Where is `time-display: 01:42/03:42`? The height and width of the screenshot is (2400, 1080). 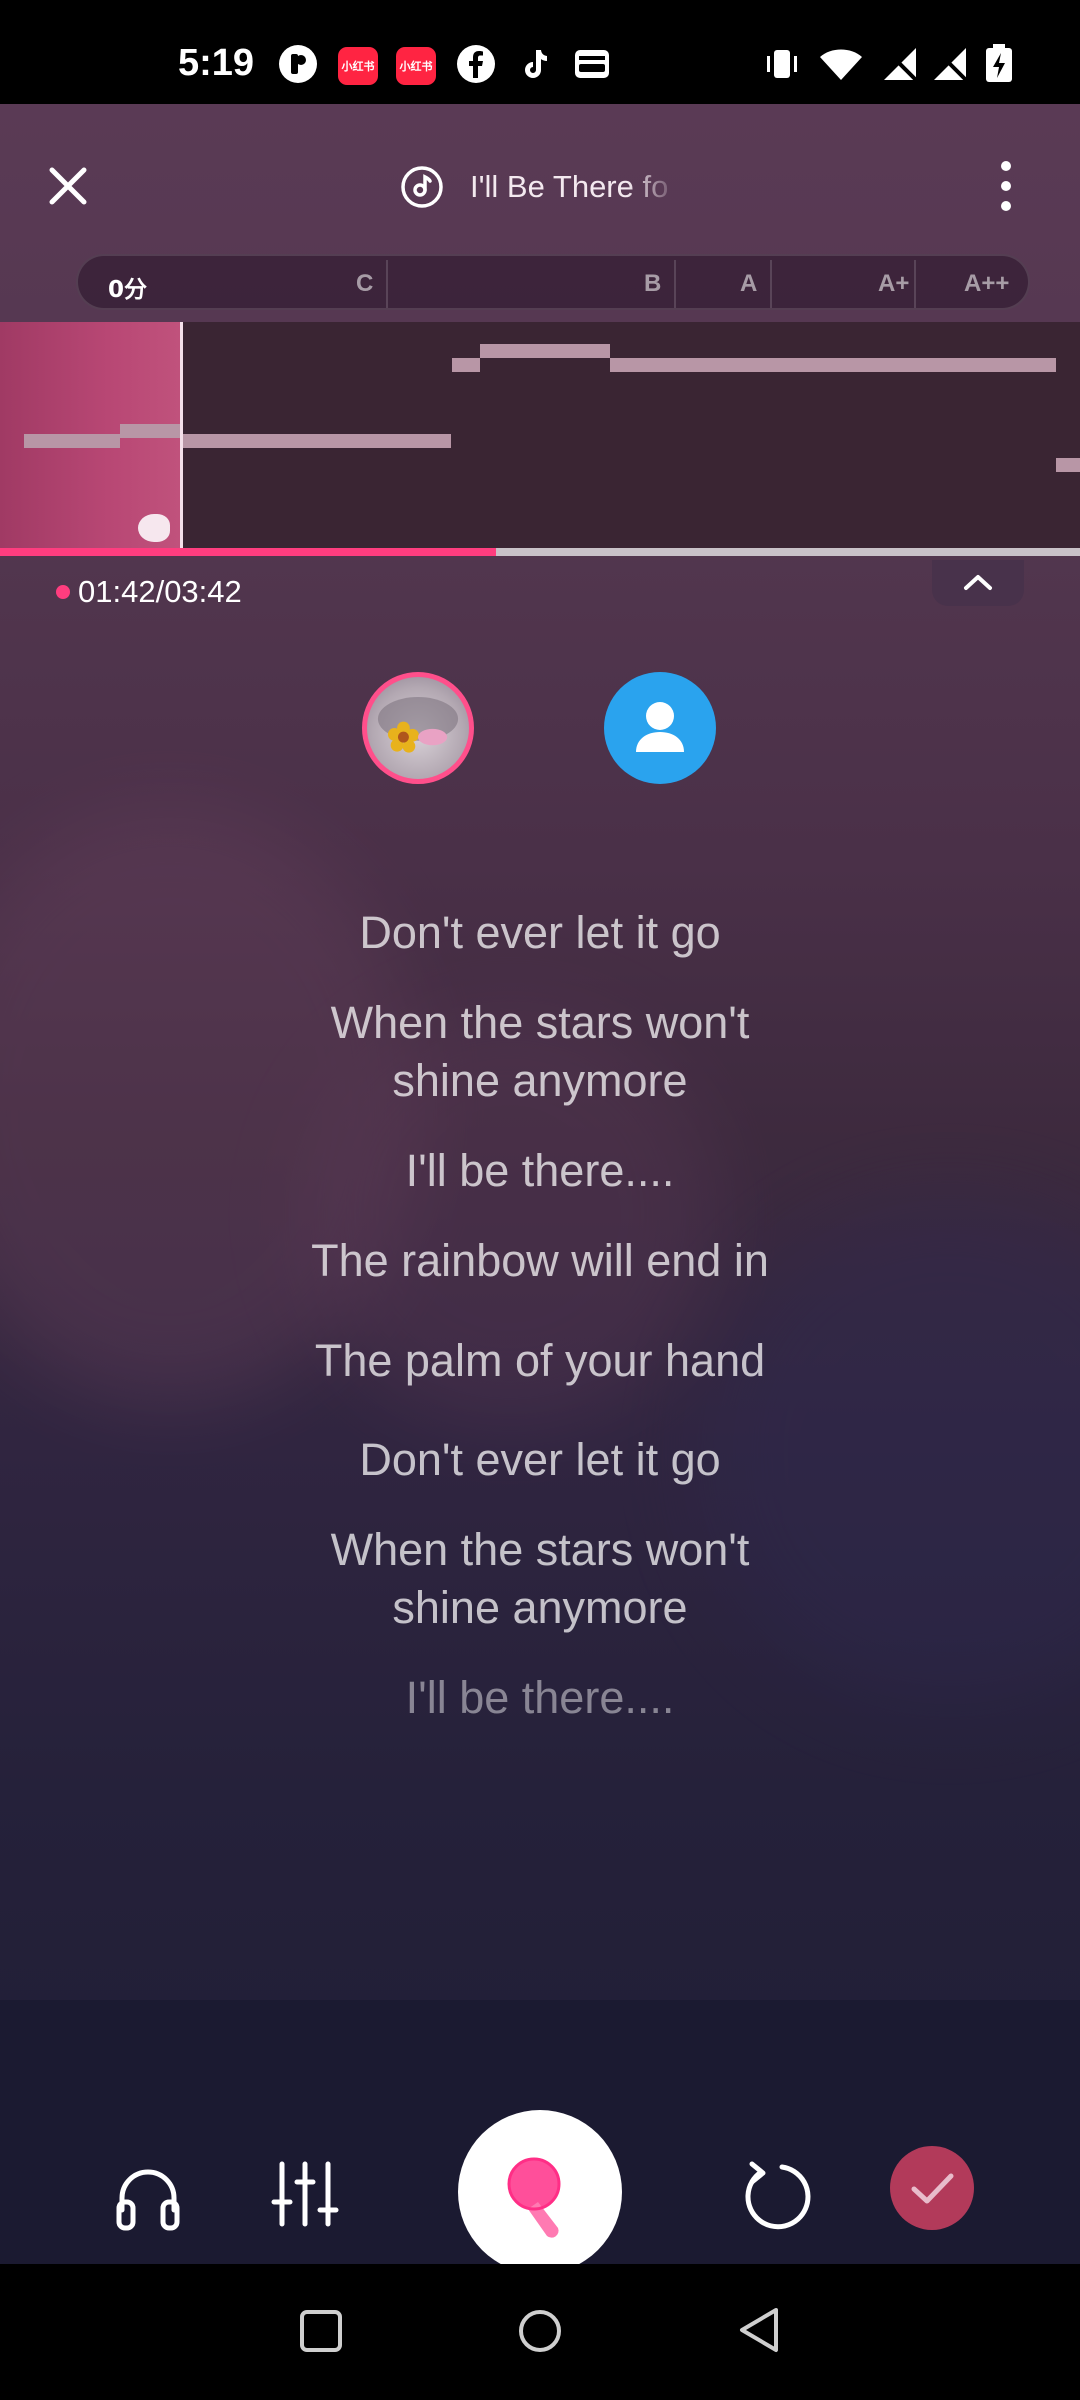
time-display: 01:42/03:42 is located at coordinates (149, 592).